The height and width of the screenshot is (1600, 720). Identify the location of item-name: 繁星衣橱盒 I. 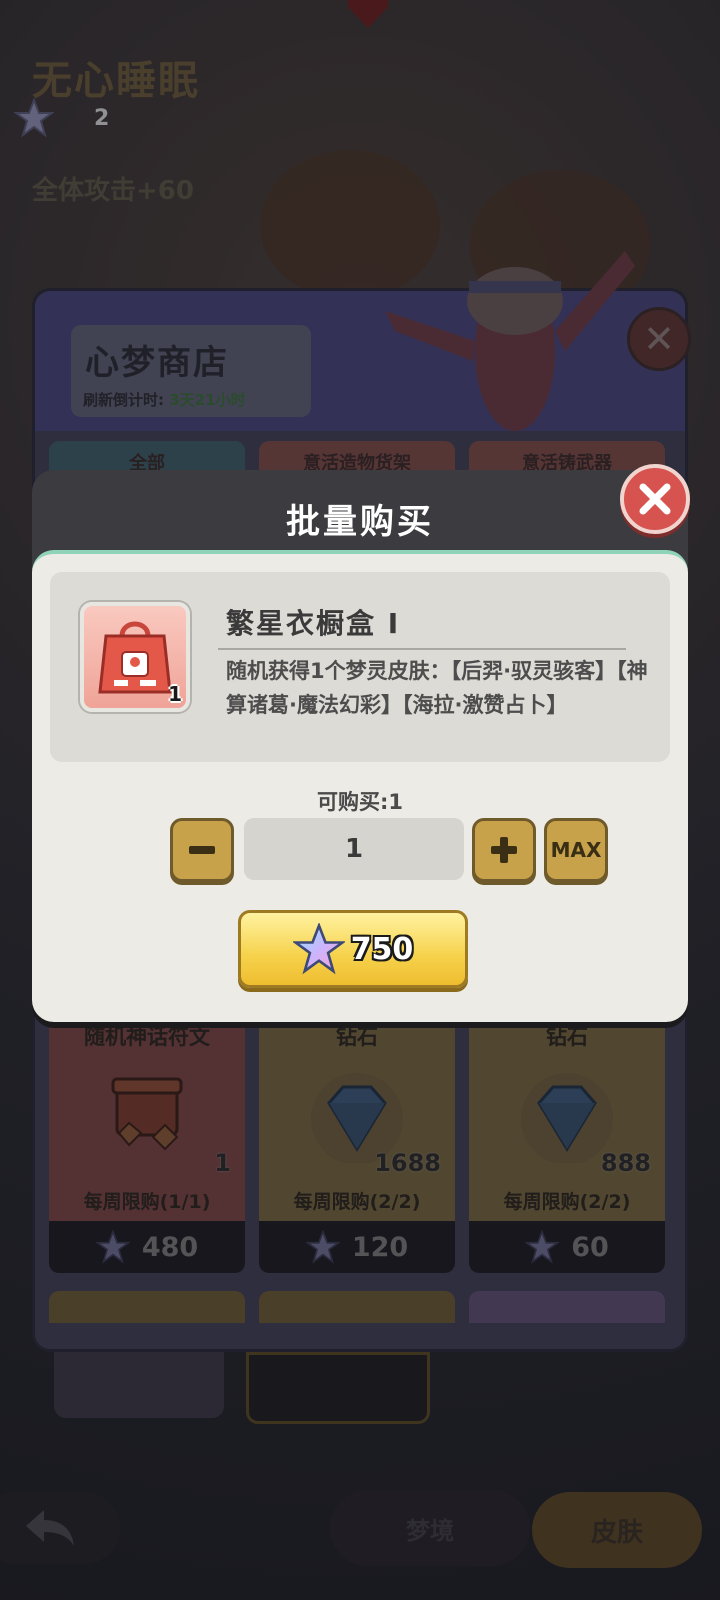
(313, 623).